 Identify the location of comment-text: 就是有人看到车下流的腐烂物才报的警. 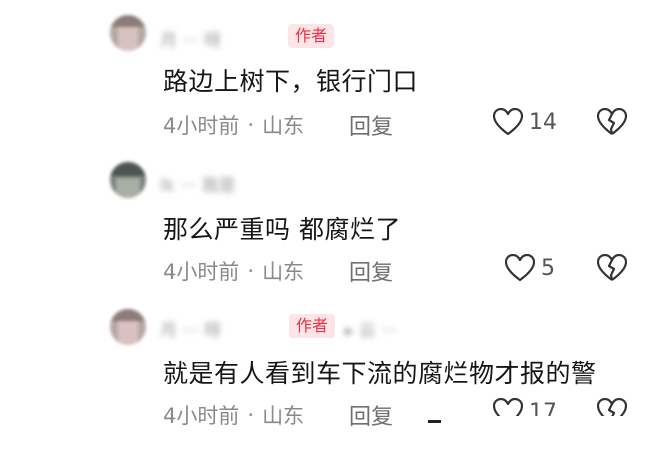
(380, 373).